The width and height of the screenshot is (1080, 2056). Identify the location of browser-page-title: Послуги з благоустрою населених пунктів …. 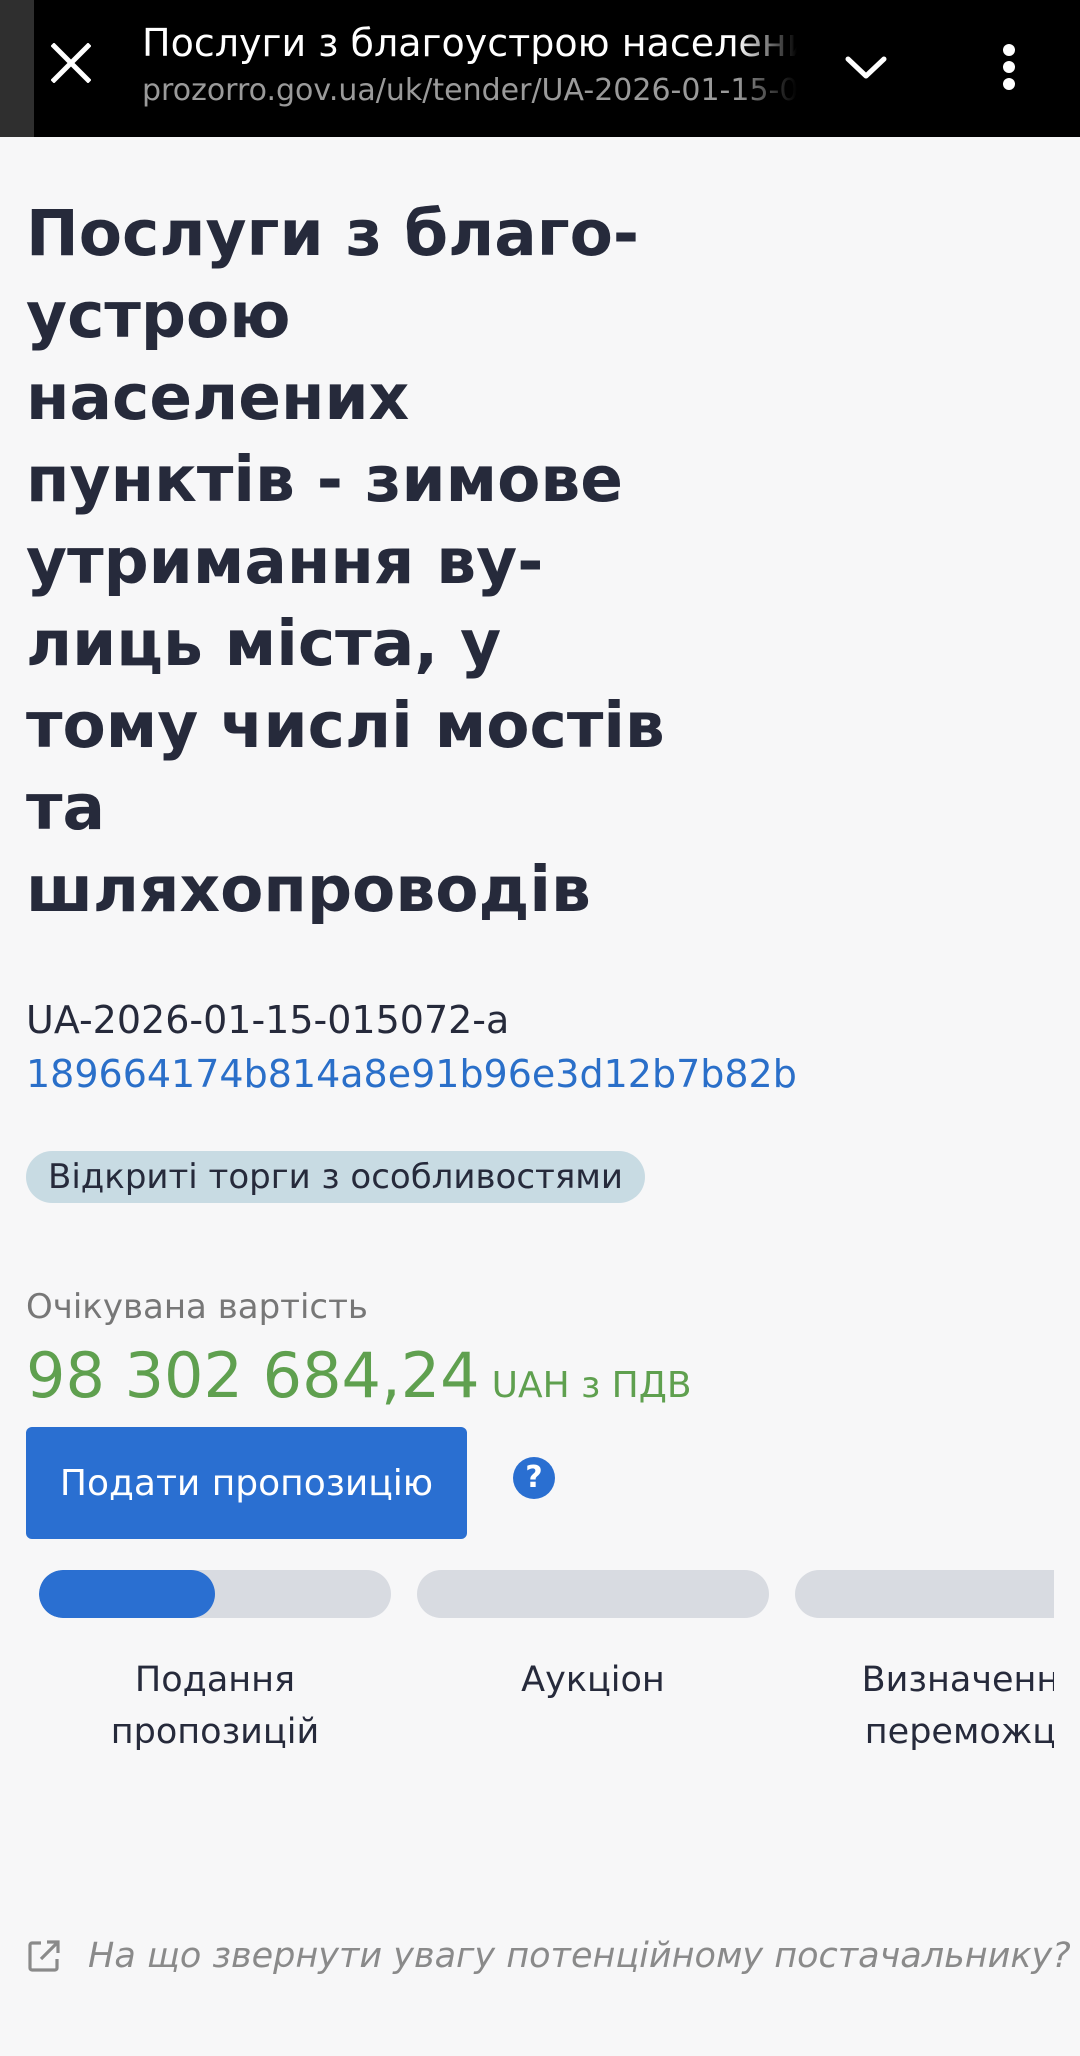
(469, 43).